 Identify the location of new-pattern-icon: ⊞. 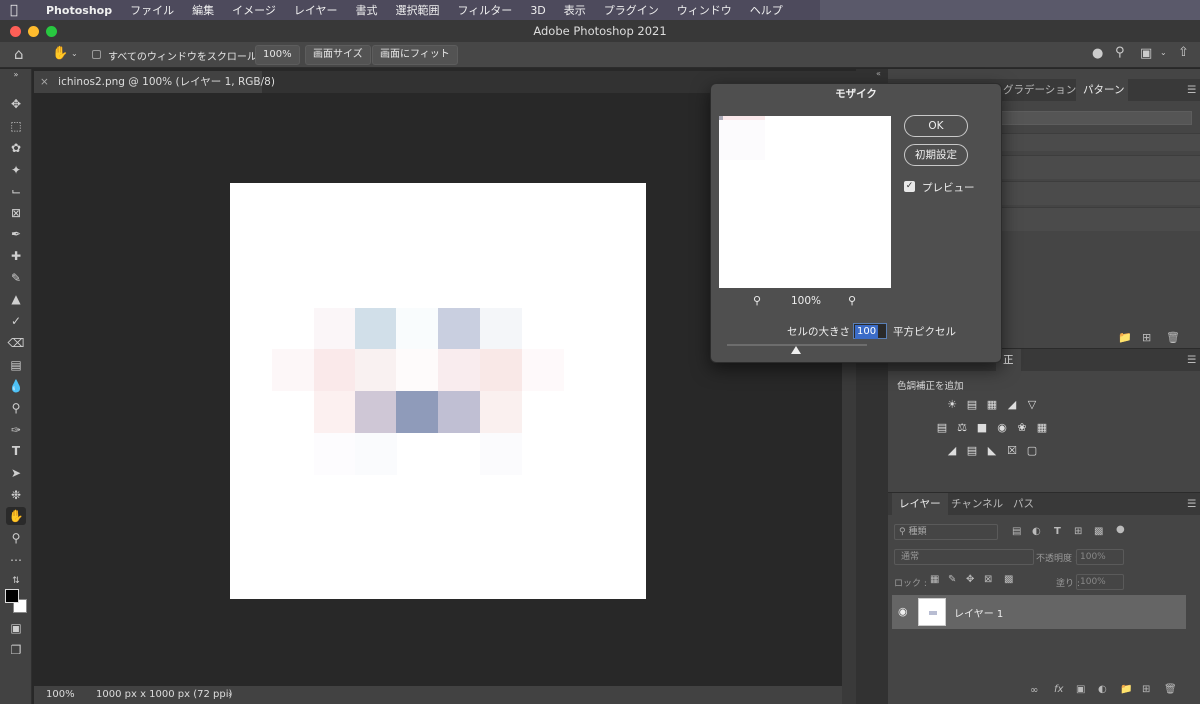
(1146, 337).